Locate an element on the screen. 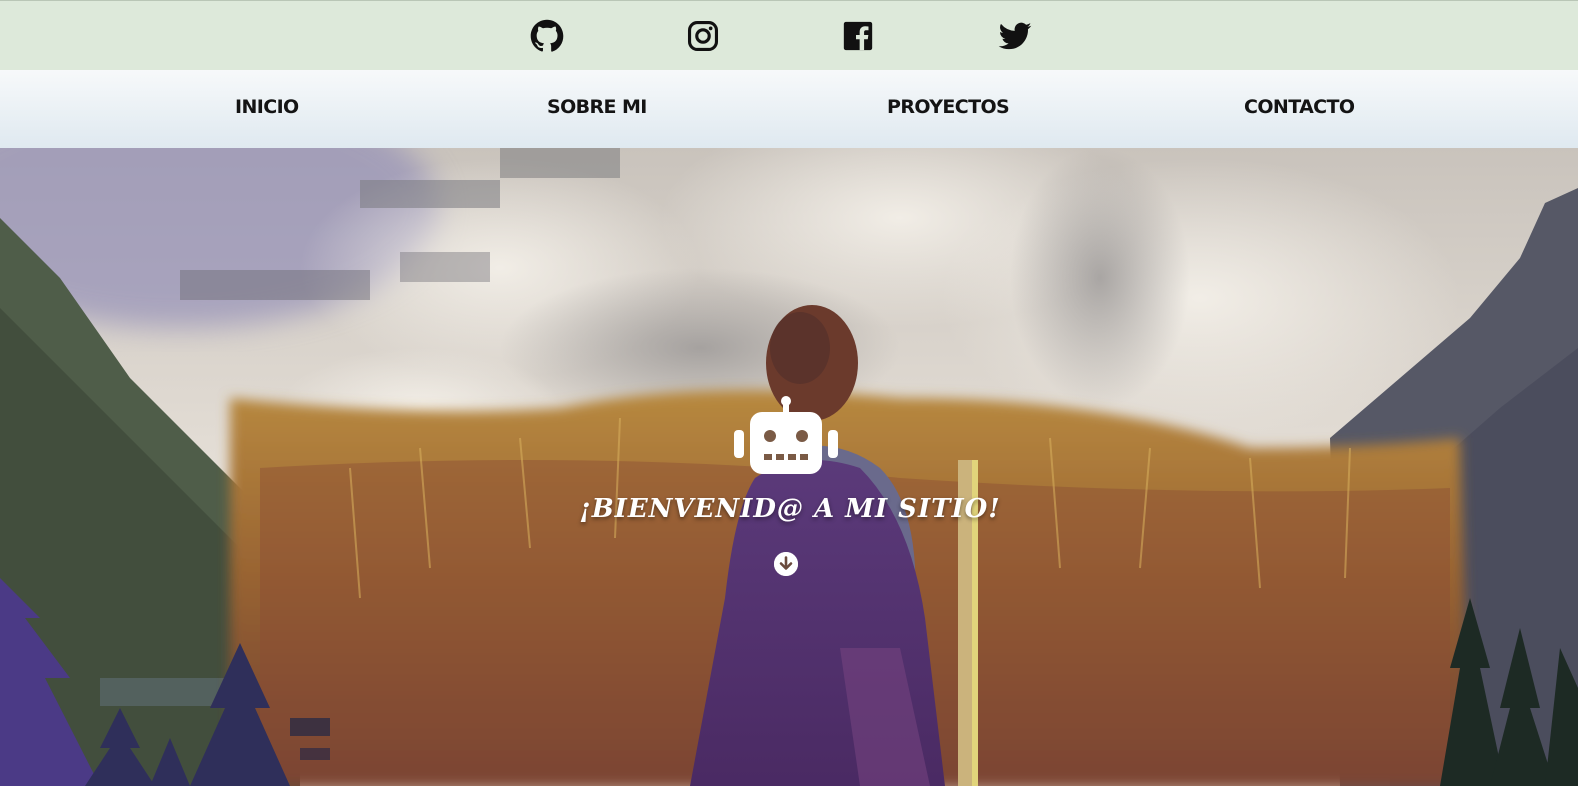  scroll-down-button is located at coordinates (786, 564).